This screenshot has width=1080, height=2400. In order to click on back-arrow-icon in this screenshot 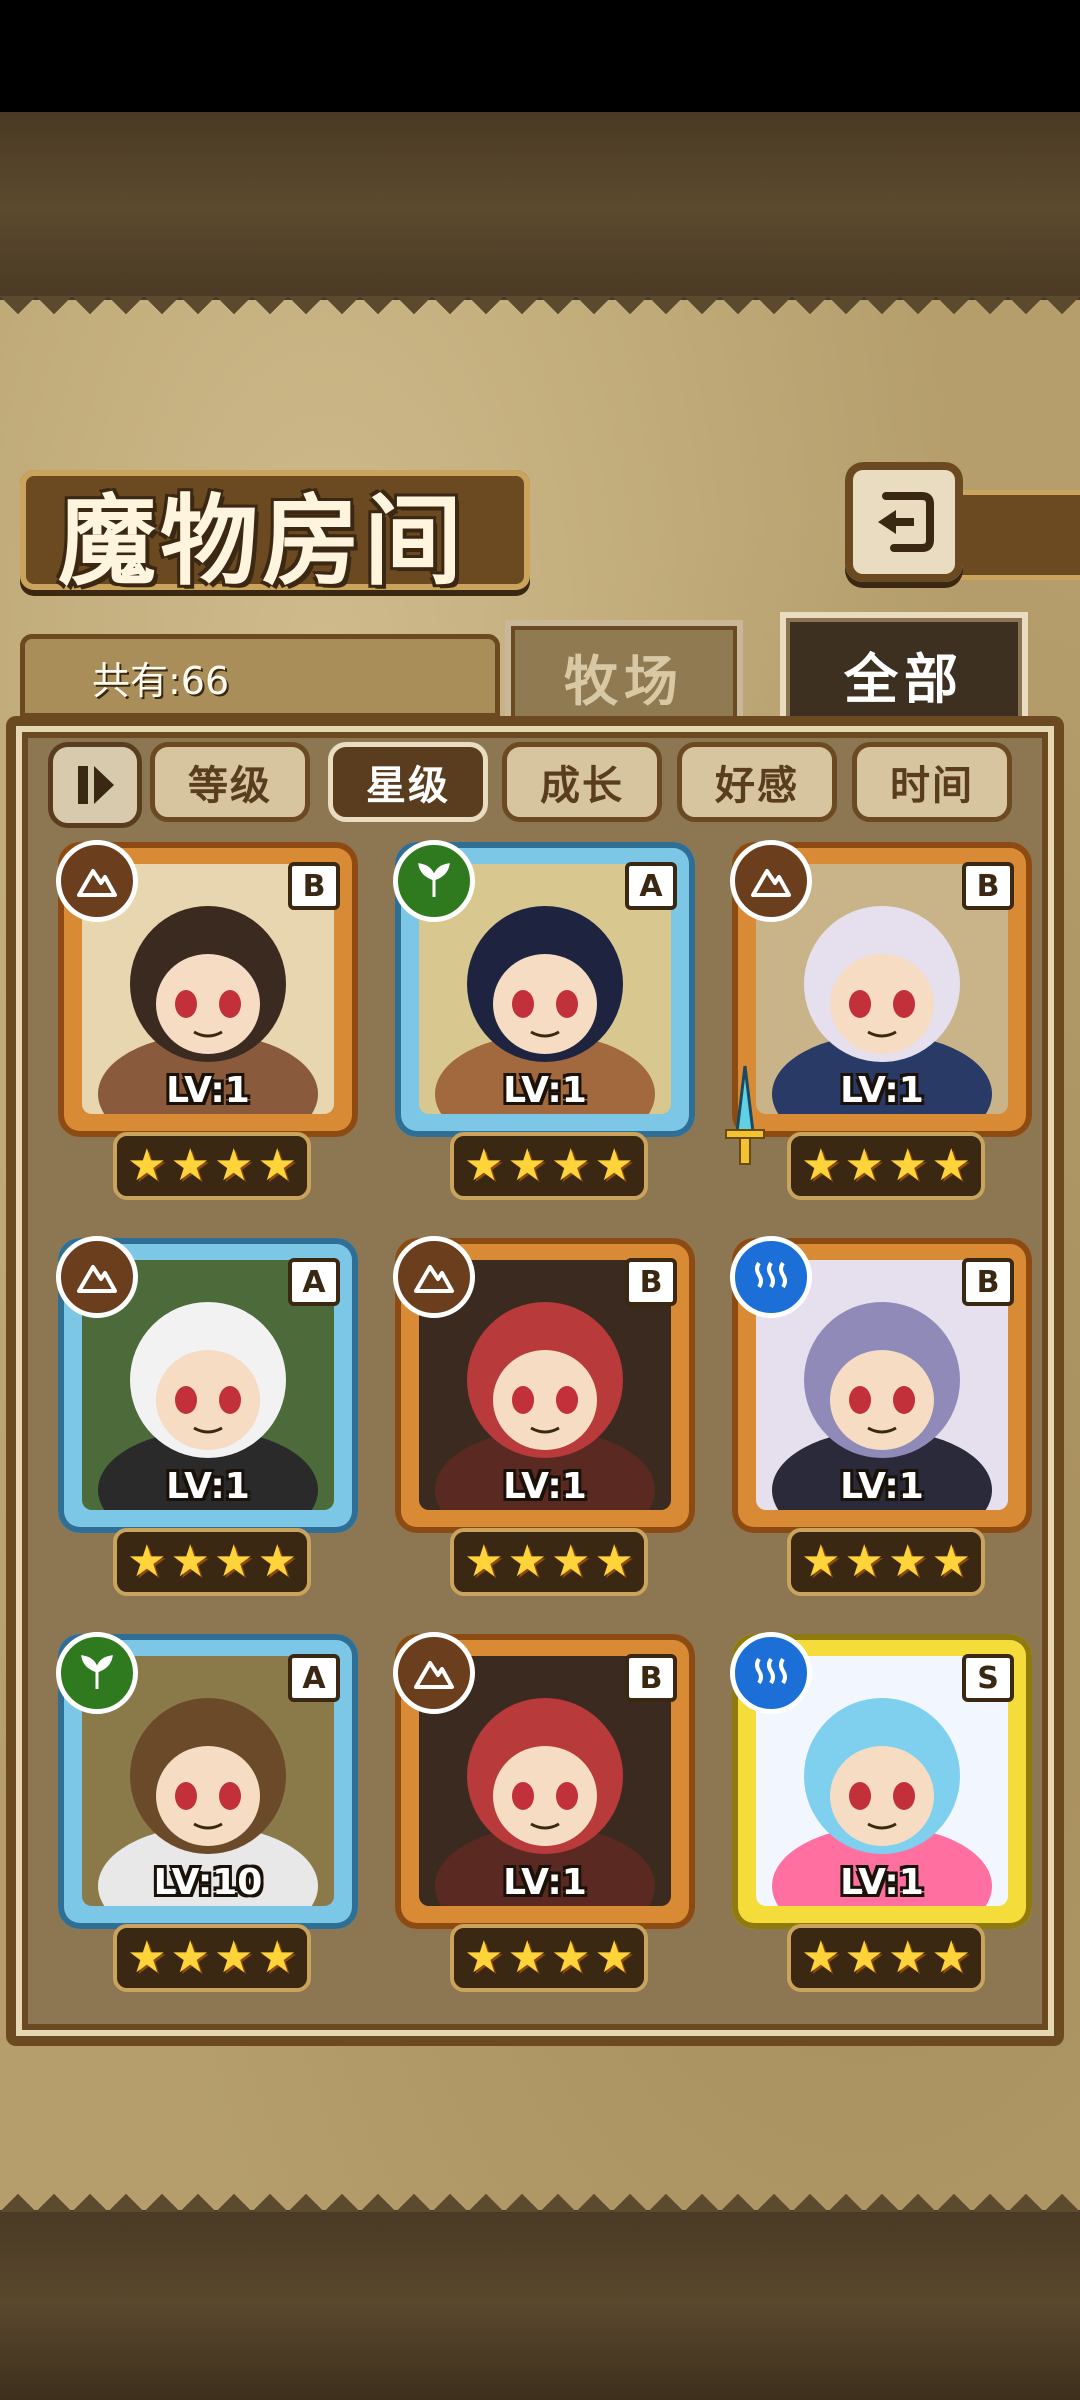, I will do `click(906, 522)`.